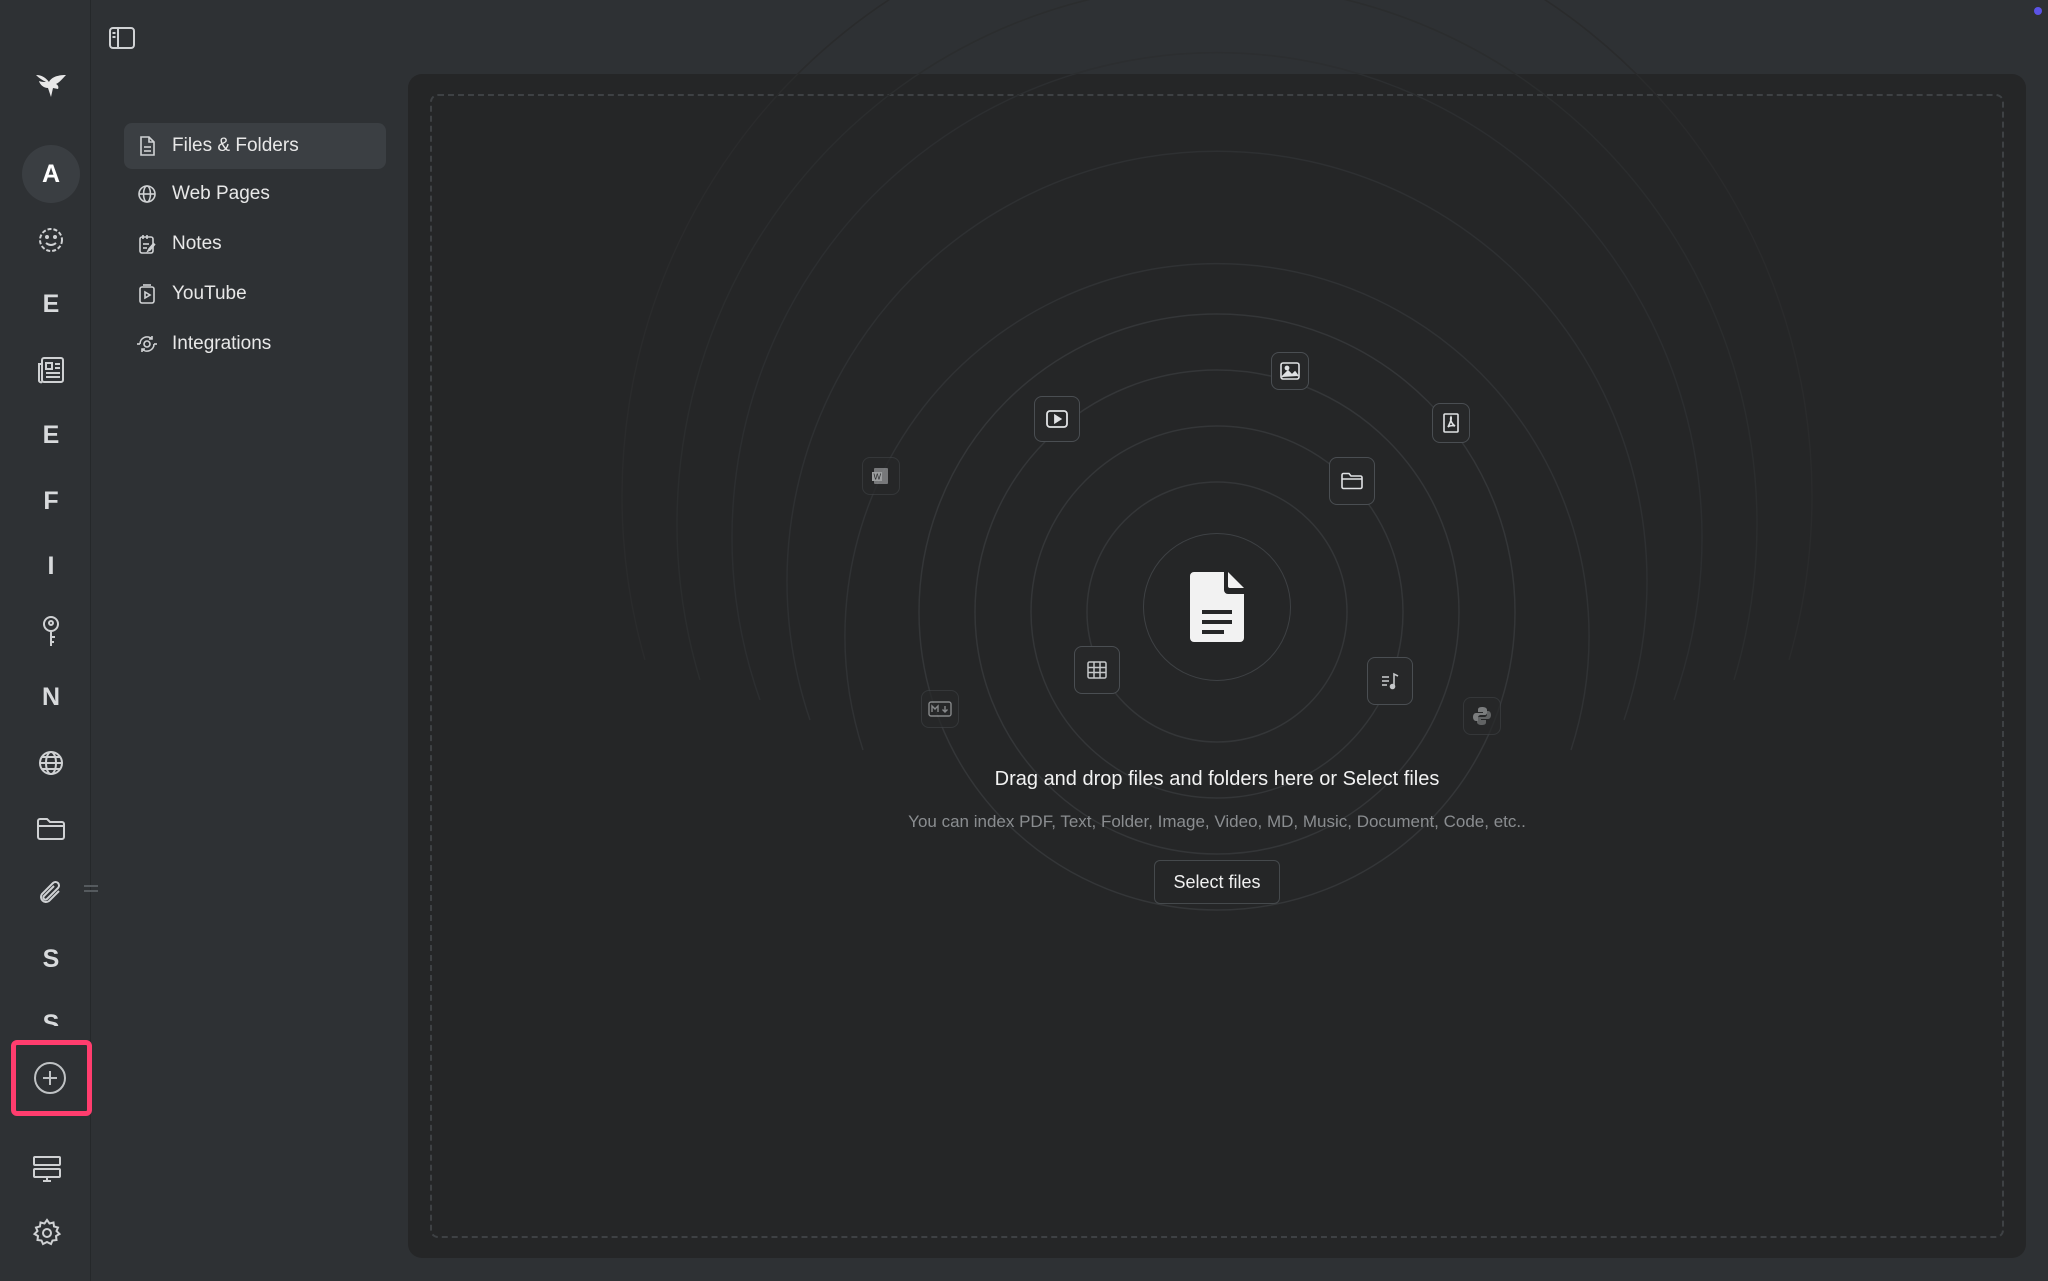 Image resolution: width=2048 pixels, height=1281 pixels. I want to click on folder-icon, so click(1352, 481).